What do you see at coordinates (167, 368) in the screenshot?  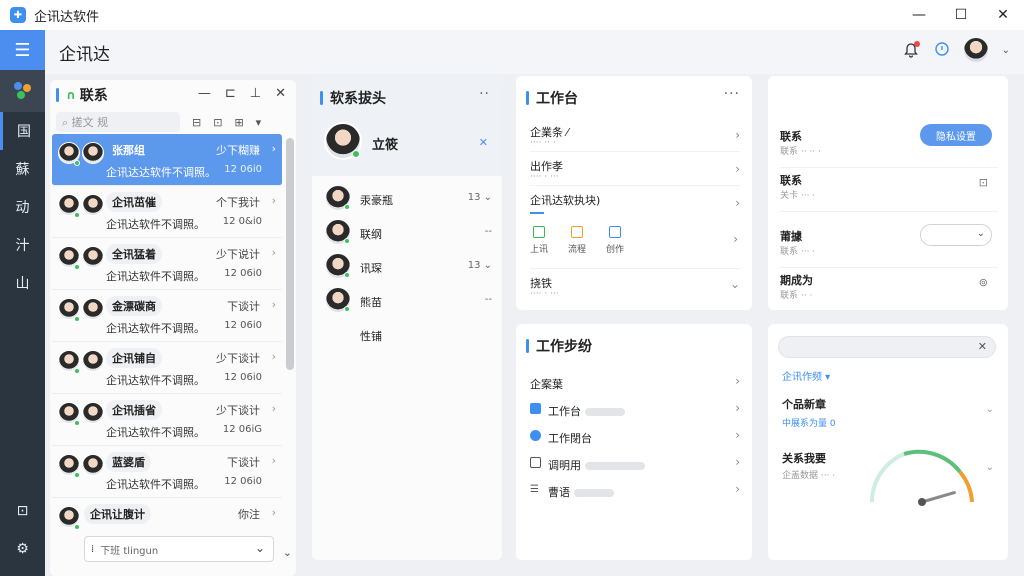 I see `chat-item: 企讯铺自 少下谈计 › 企讯达软件不调照。 12 06i0` at bounding box center [167, 368].